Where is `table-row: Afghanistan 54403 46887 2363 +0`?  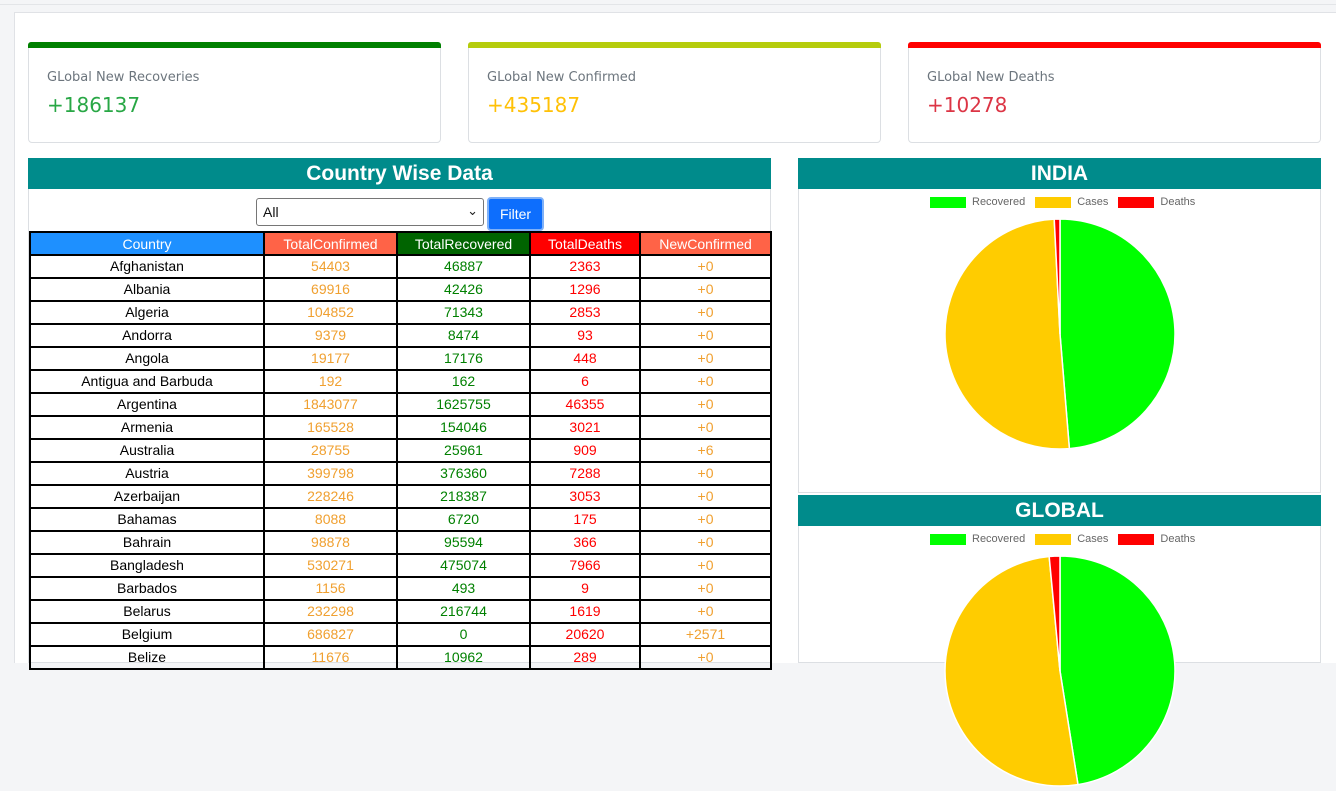 table-row: Afghanistan 54403 46887 2363 +0 is located at coordinates (400, 266).